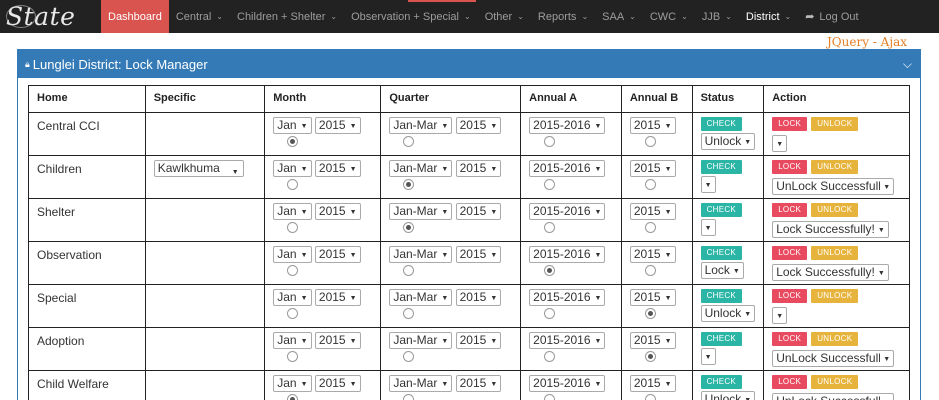  What do you see at coordinates (469, 64) in the screenshot?
I see `panel-heading: 🔒︎ Lunglei District: Lock Manager ⌵` at bounding box center [469, 64].